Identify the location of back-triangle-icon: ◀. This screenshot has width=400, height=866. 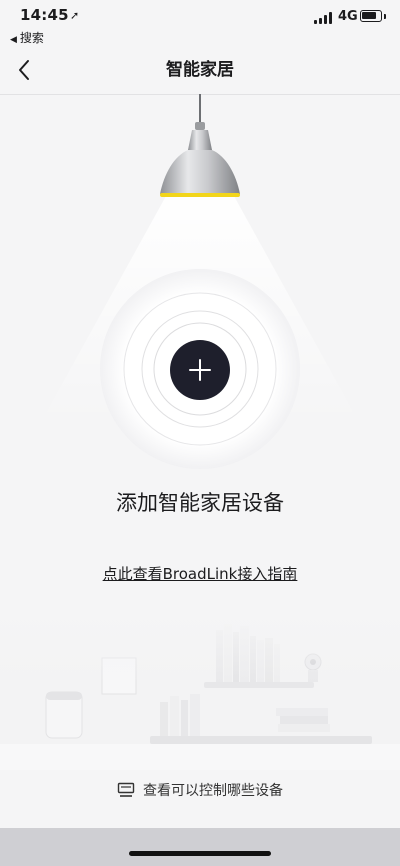
(13, 40).